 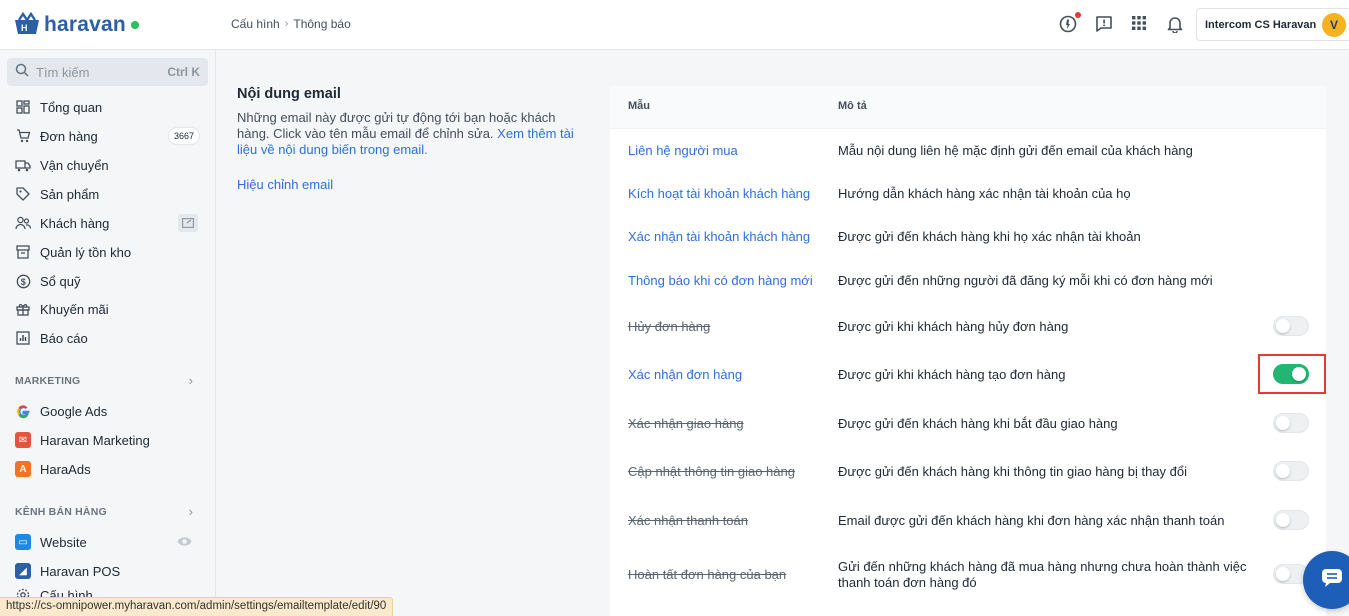 What do you see at coordinates (63, 72) in the screenshot?
I see `search-placeholder: Tìm kiếm` at bounding box center [63, 72].